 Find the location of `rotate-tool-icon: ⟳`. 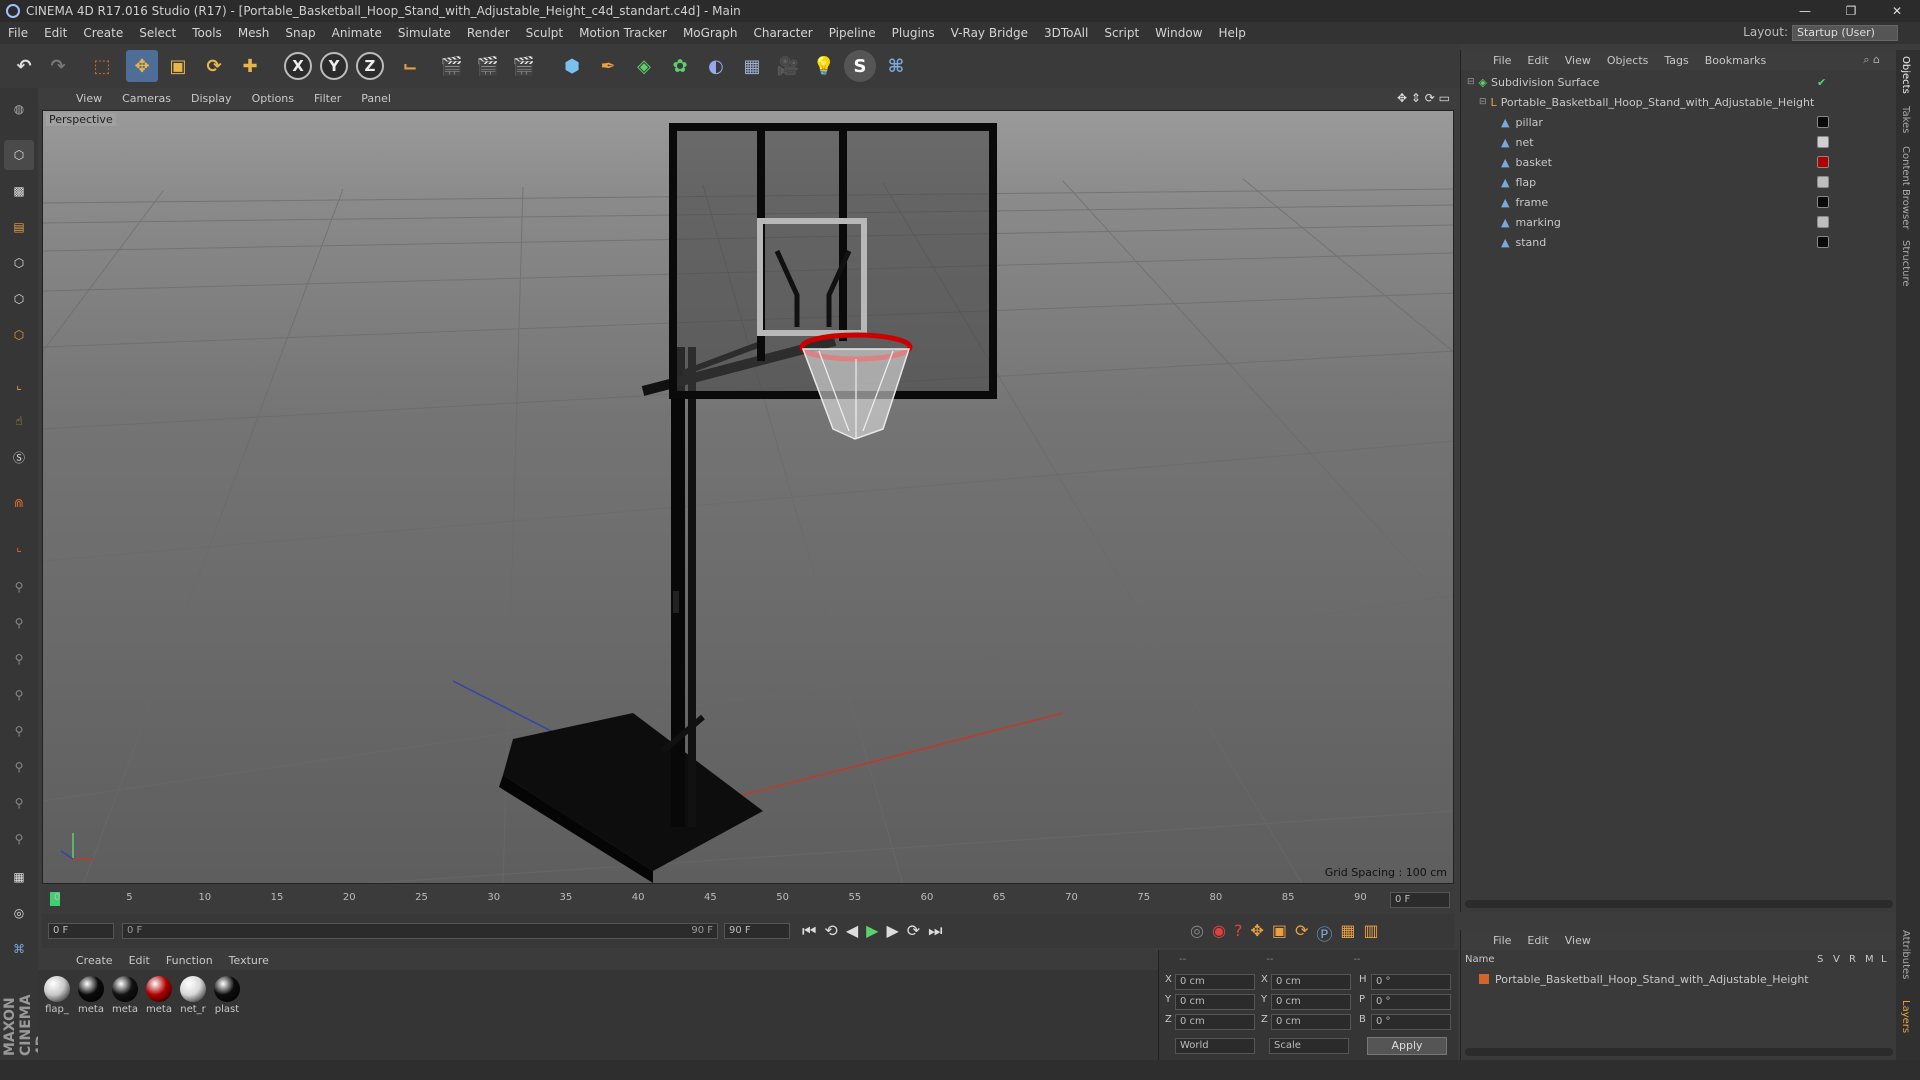

rotate-tool-icon: ⟳ is located at coordinates (214, 66).